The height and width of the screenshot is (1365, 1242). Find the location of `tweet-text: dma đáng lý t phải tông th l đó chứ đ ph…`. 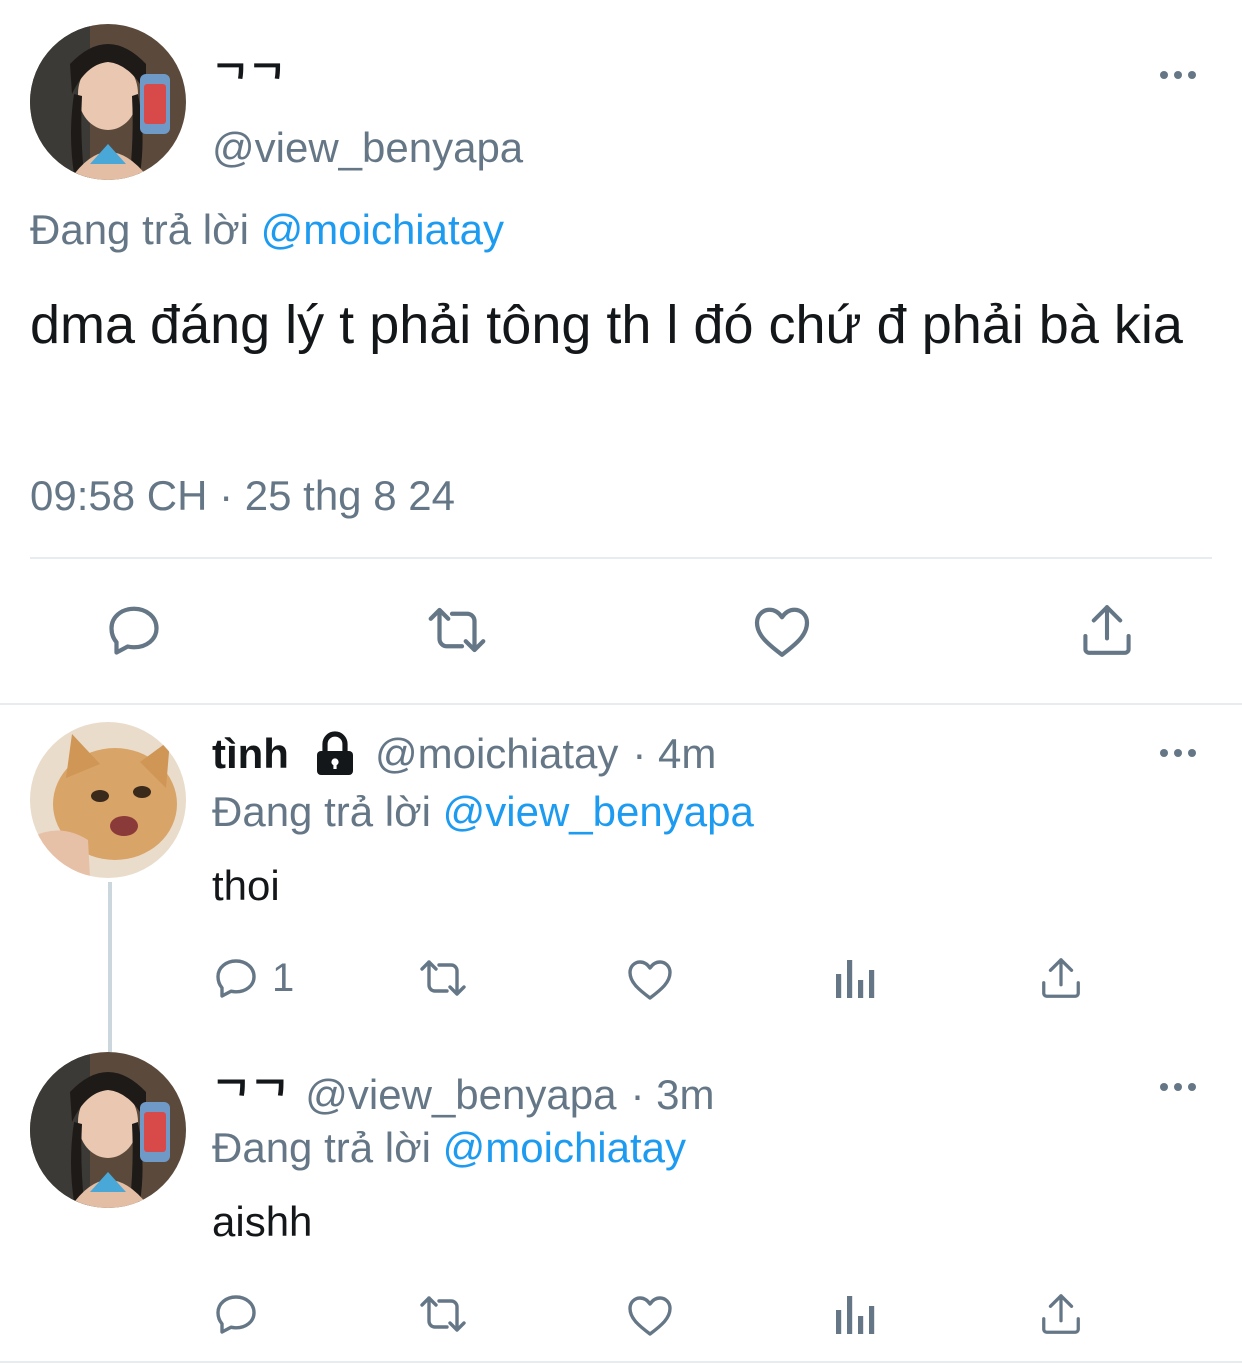

tweet-text: dma đáng lý t phải tông th l đó chứ đ ph… is located at coordinates (606, 325).